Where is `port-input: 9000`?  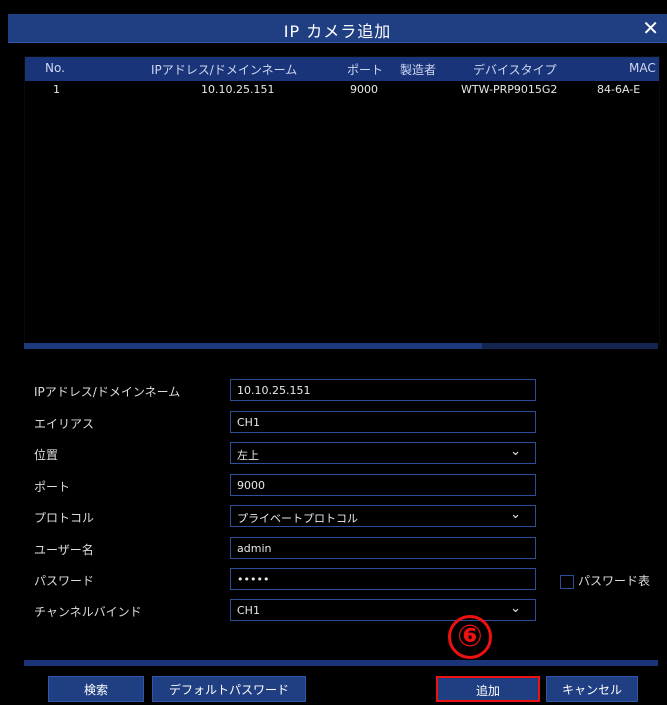 port-input: 9000 is located at coordinates (383, 485).